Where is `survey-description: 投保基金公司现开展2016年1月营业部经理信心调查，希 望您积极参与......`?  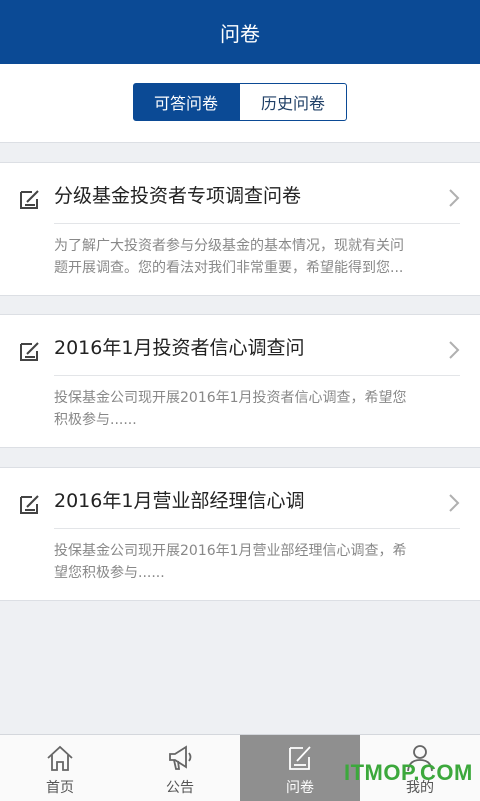 survey-description: 投保基金公司现开展2016年1月营业部经理信心调查，希 望您积极参与...... is located at coordinates (230, 562).